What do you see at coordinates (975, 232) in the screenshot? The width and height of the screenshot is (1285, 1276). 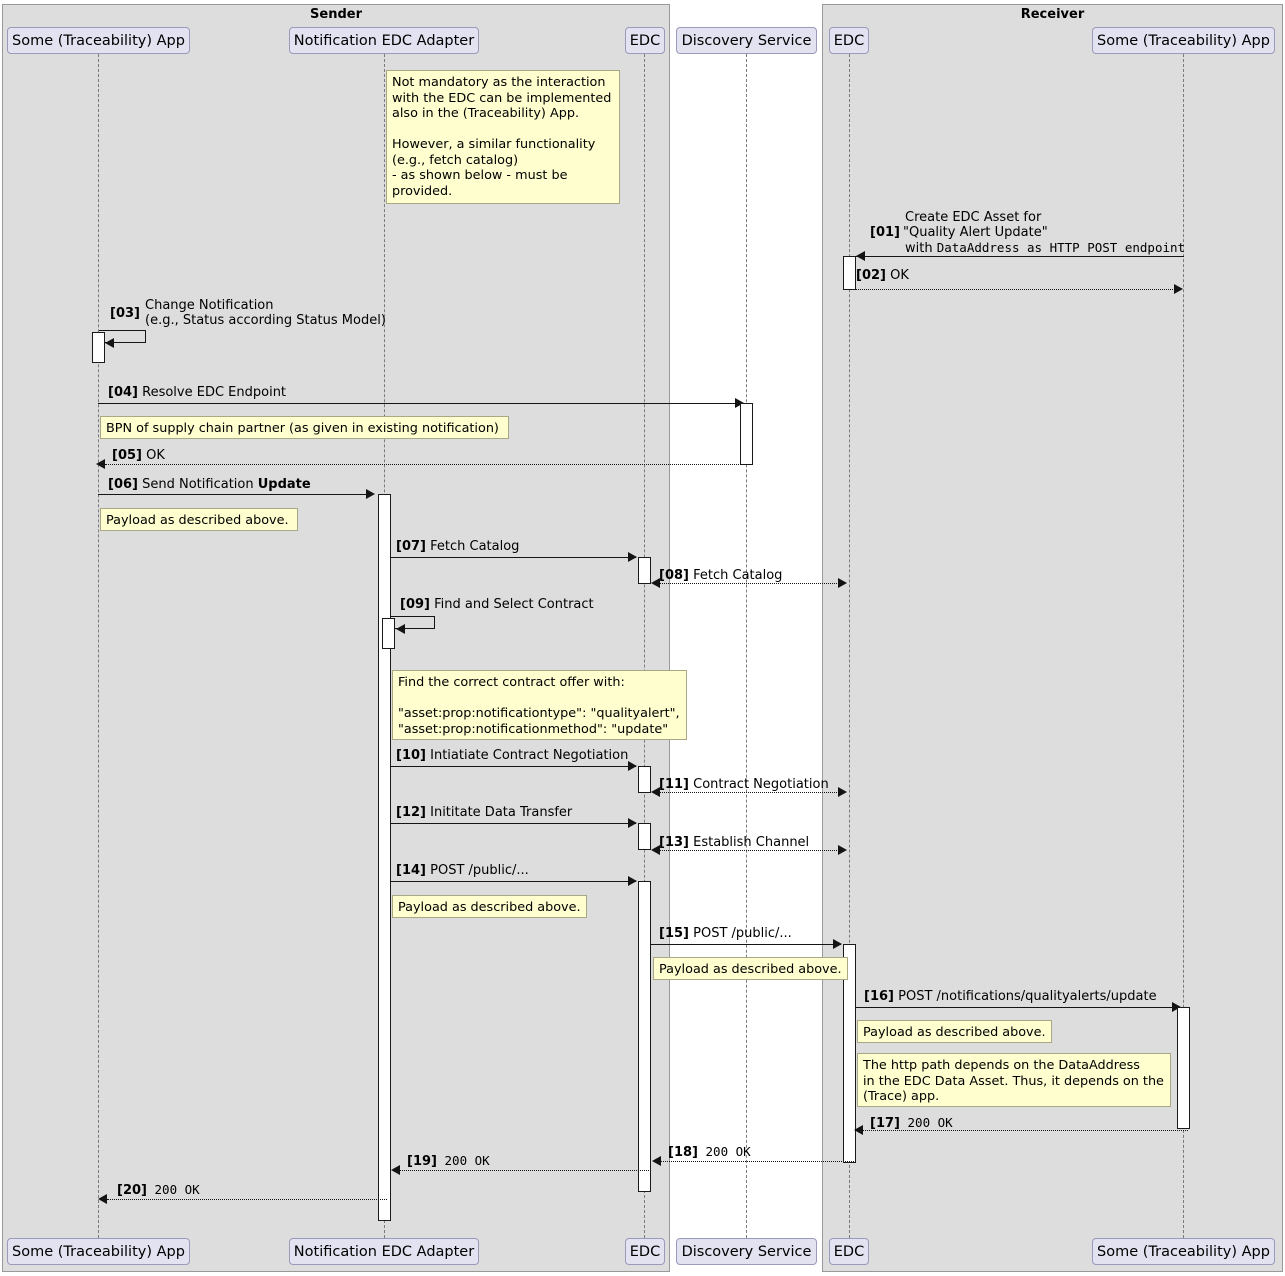 I see `message-01-line2: "Quality Alert Update"` at bounding box center [975, 232].